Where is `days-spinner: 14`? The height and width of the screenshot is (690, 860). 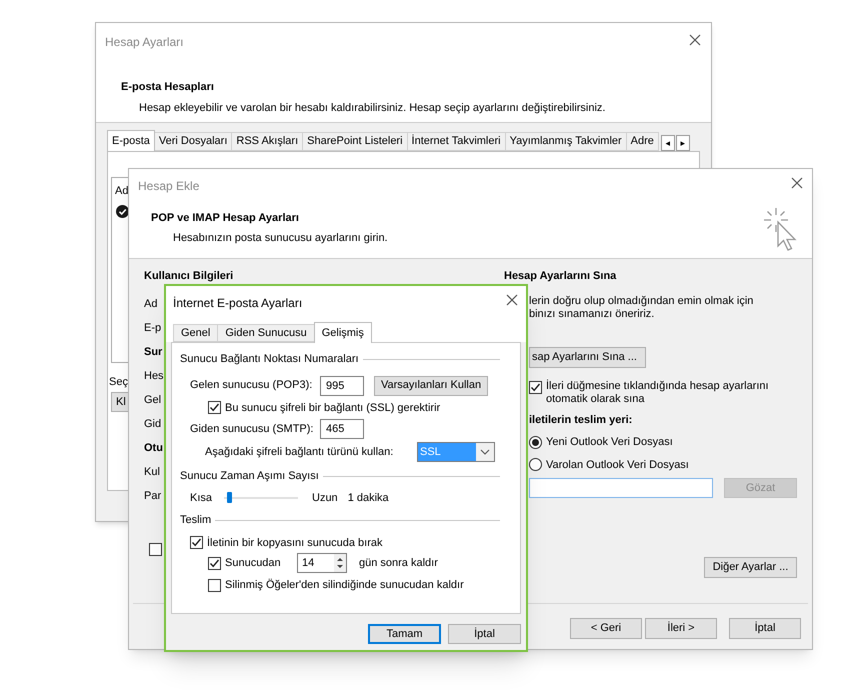 days-spinner: 14 is located at coordinates (322, 563).